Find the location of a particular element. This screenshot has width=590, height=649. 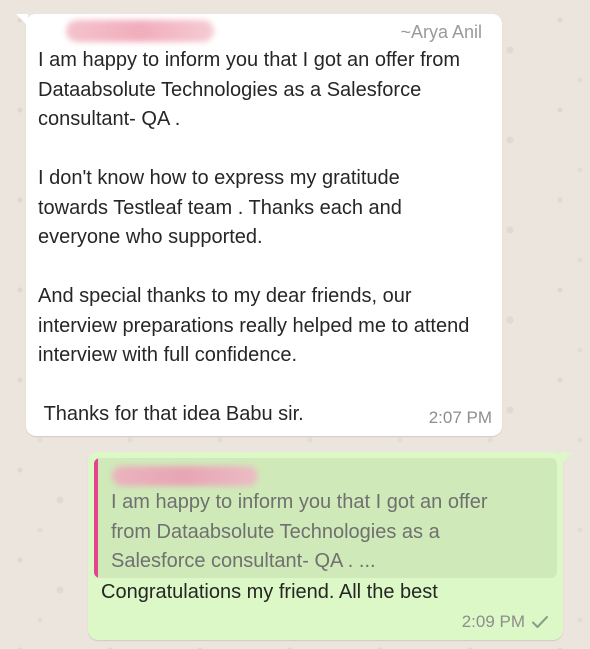

sender-name-redacted is located at coordinates (140, 31).